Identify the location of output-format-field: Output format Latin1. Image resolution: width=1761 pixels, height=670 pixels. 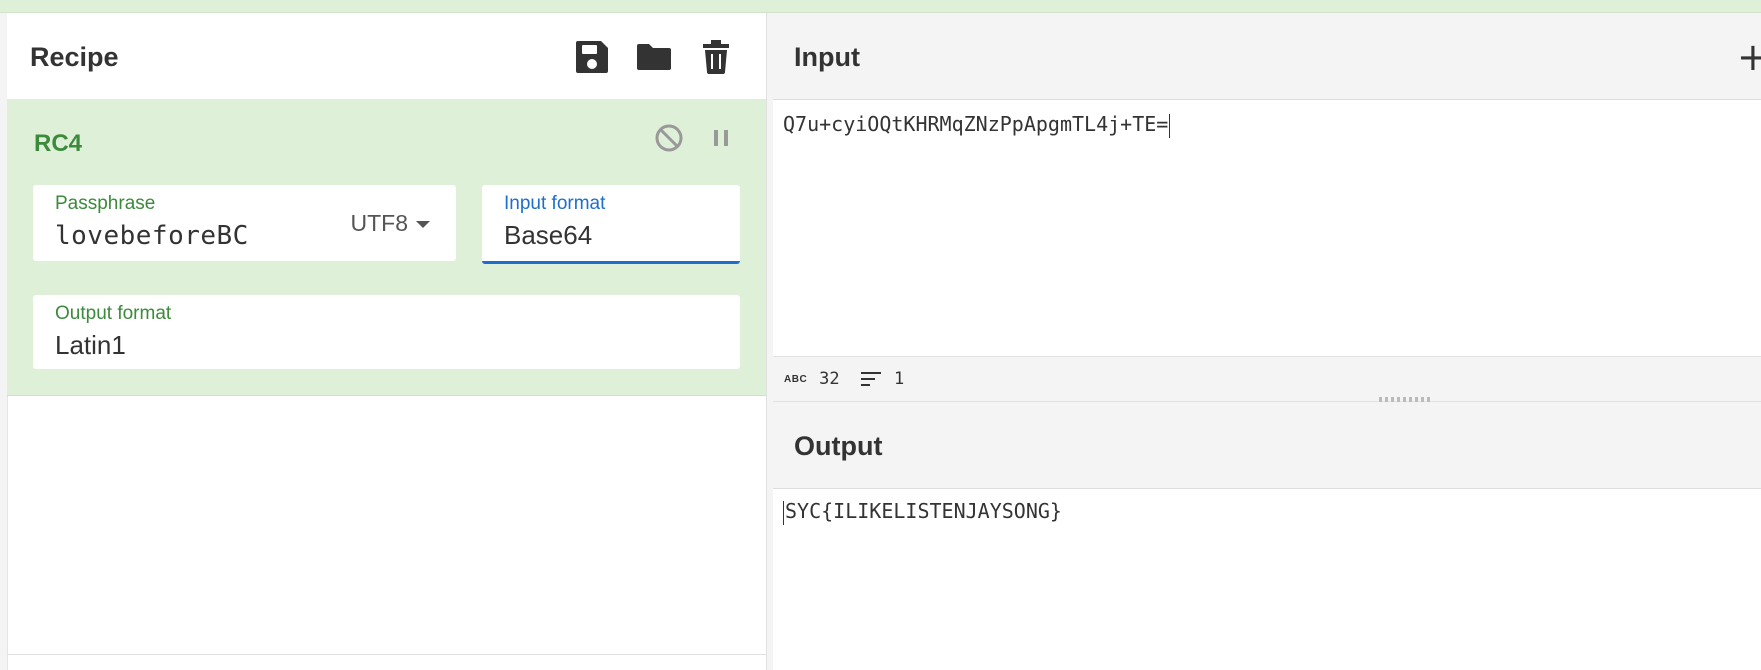
(386, 332).